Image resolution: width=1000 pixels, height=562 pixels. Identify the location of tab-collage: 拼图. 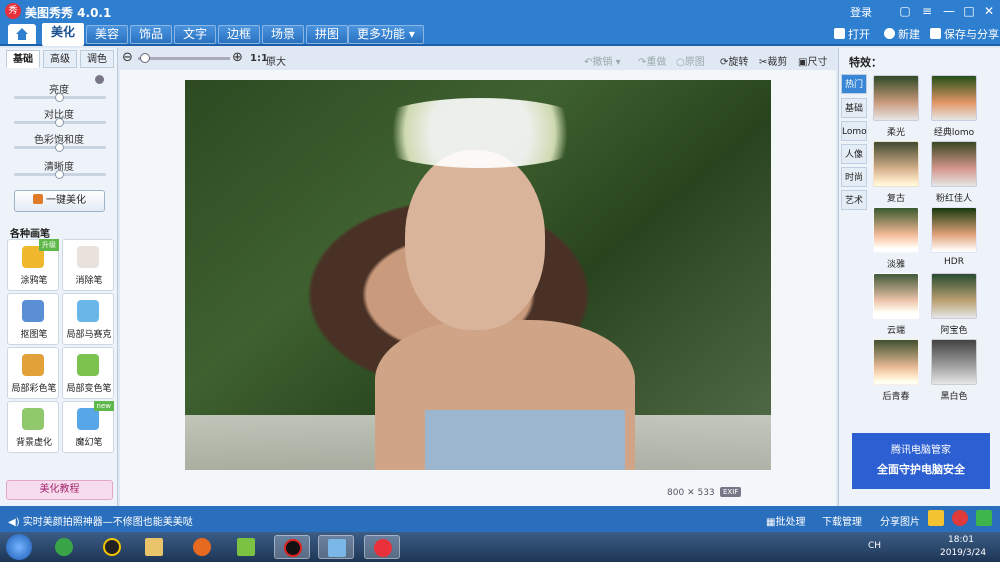
(327, 34).